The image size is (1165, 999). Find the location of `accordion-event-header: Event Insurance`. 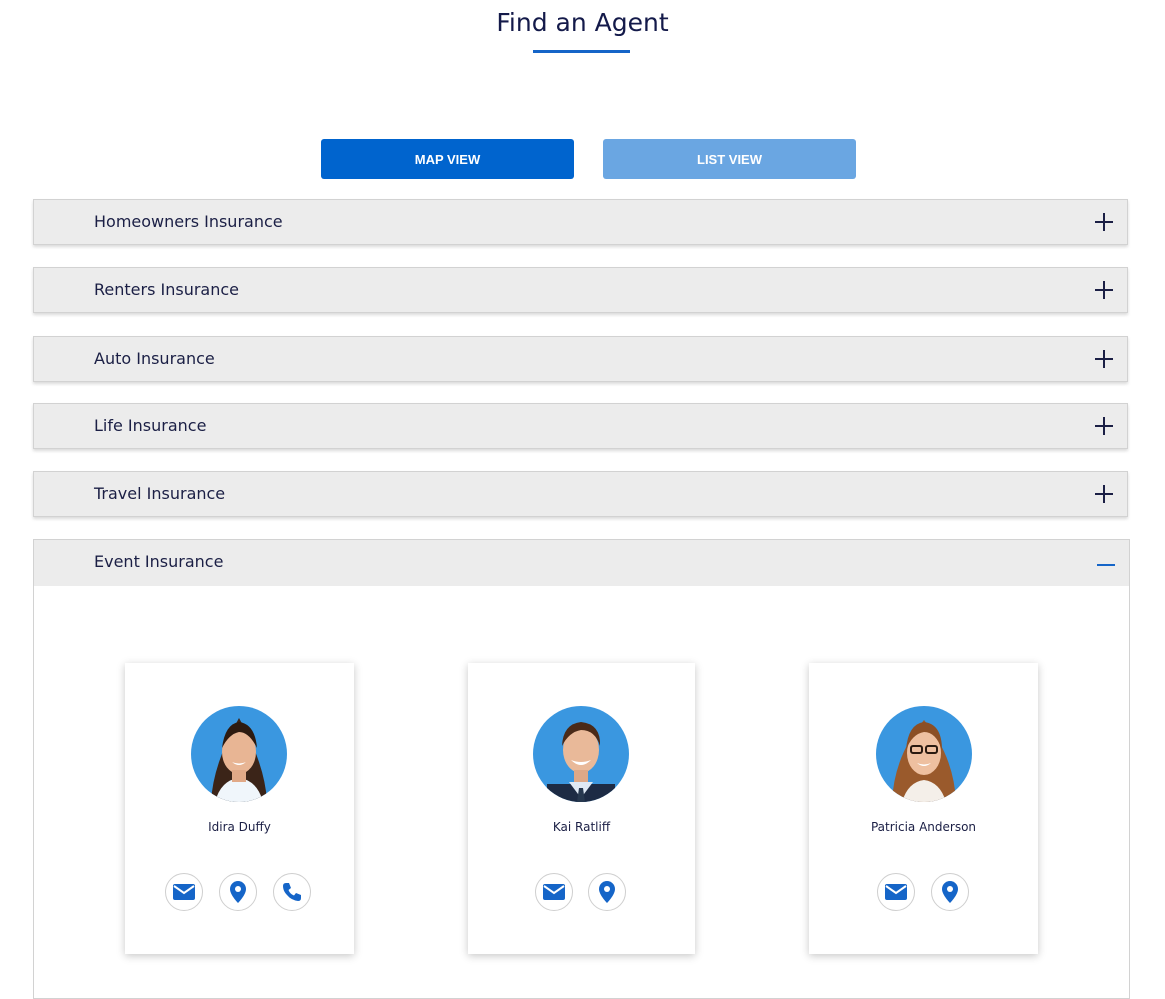

accordion-event-header: Event Insurance is located at coordinates (581, 563).